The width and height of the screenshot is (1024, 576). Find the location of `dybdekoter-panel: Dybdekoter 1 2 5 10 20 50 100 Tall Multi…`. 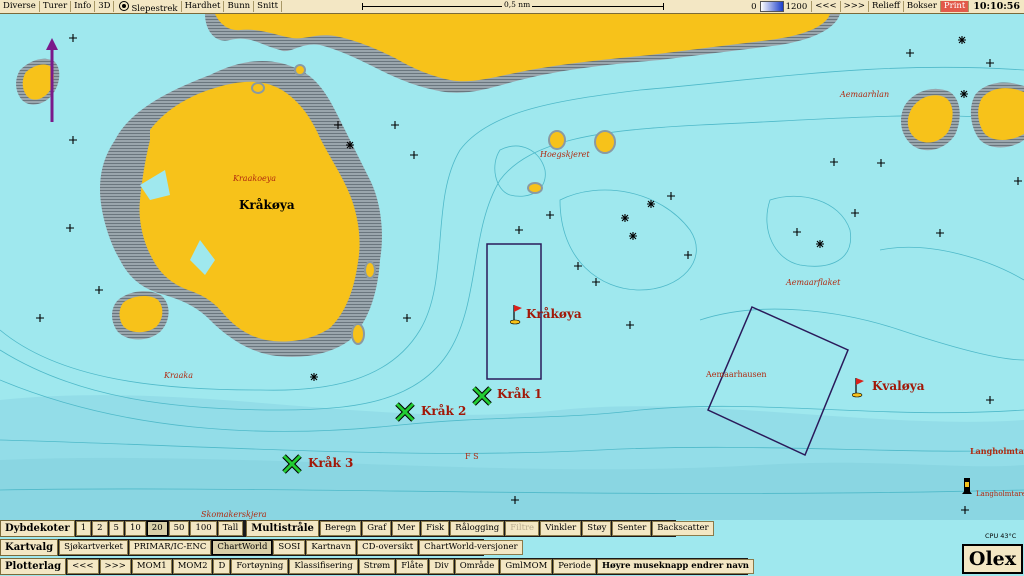

dybdekoter-panel: Dybdekoter 1 2 5 10 20 50 100 Tall Multi… is located at coordinates (357, 534).